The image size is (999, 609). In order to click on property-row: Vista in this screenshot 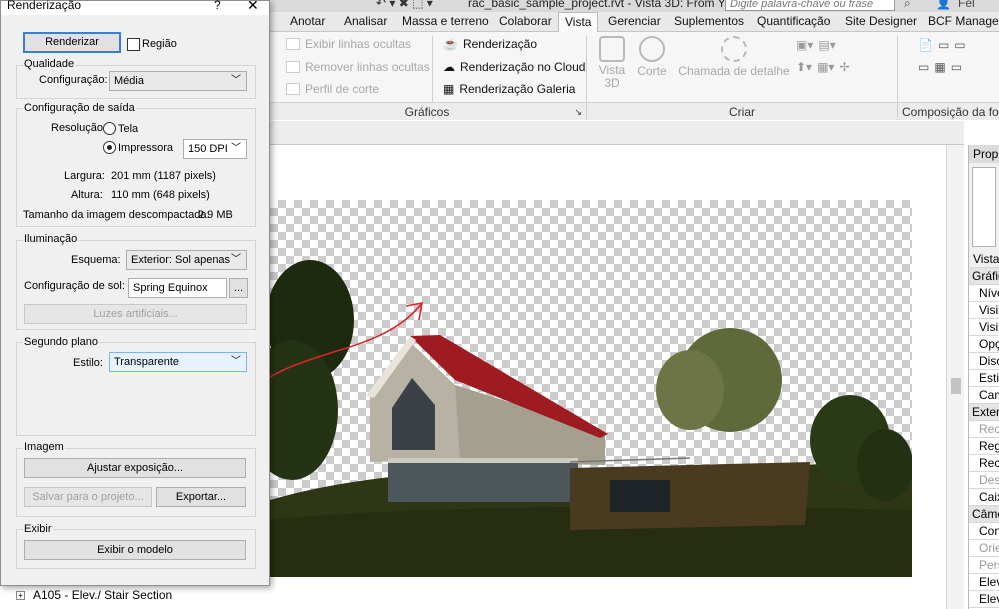, I will do `click(984, 259)`.